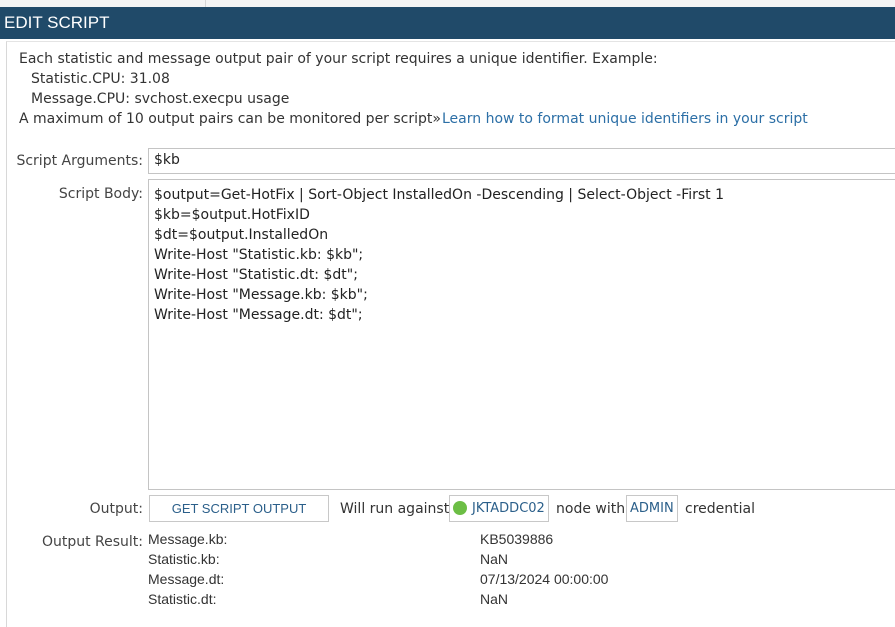 The height and width of the screenshot is (627, 895). Describe the element at coordinates (100, 79) in the screenshot. I see `example-statistic-text: Statistic.CPU: 31.08` at that location.